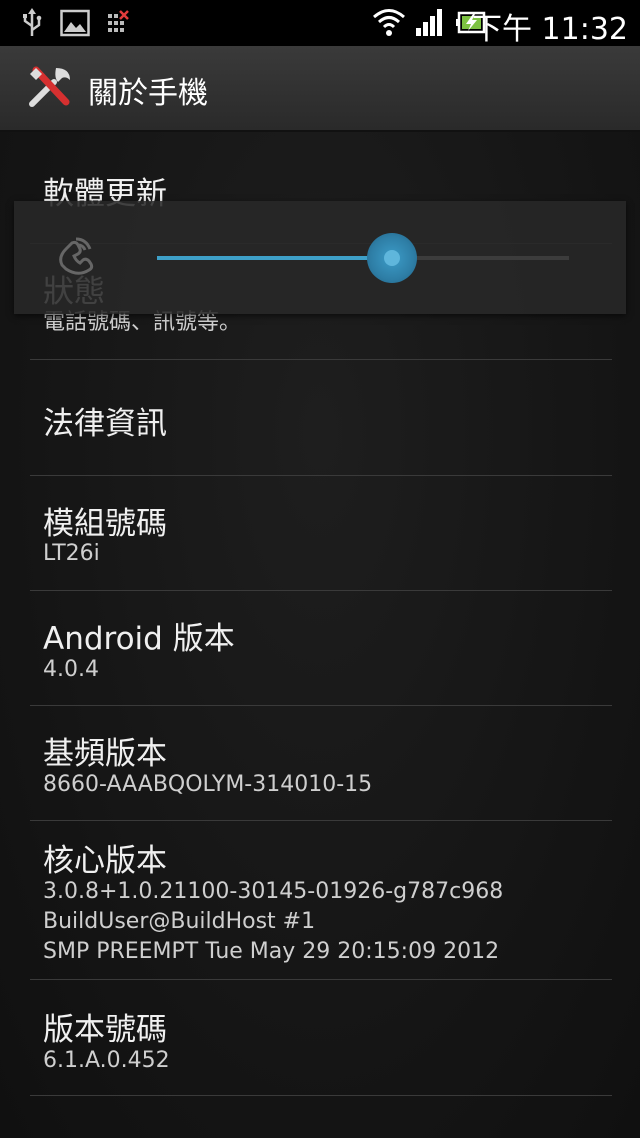  I want to click on item-label: 法律資訊, so click(105, 424).